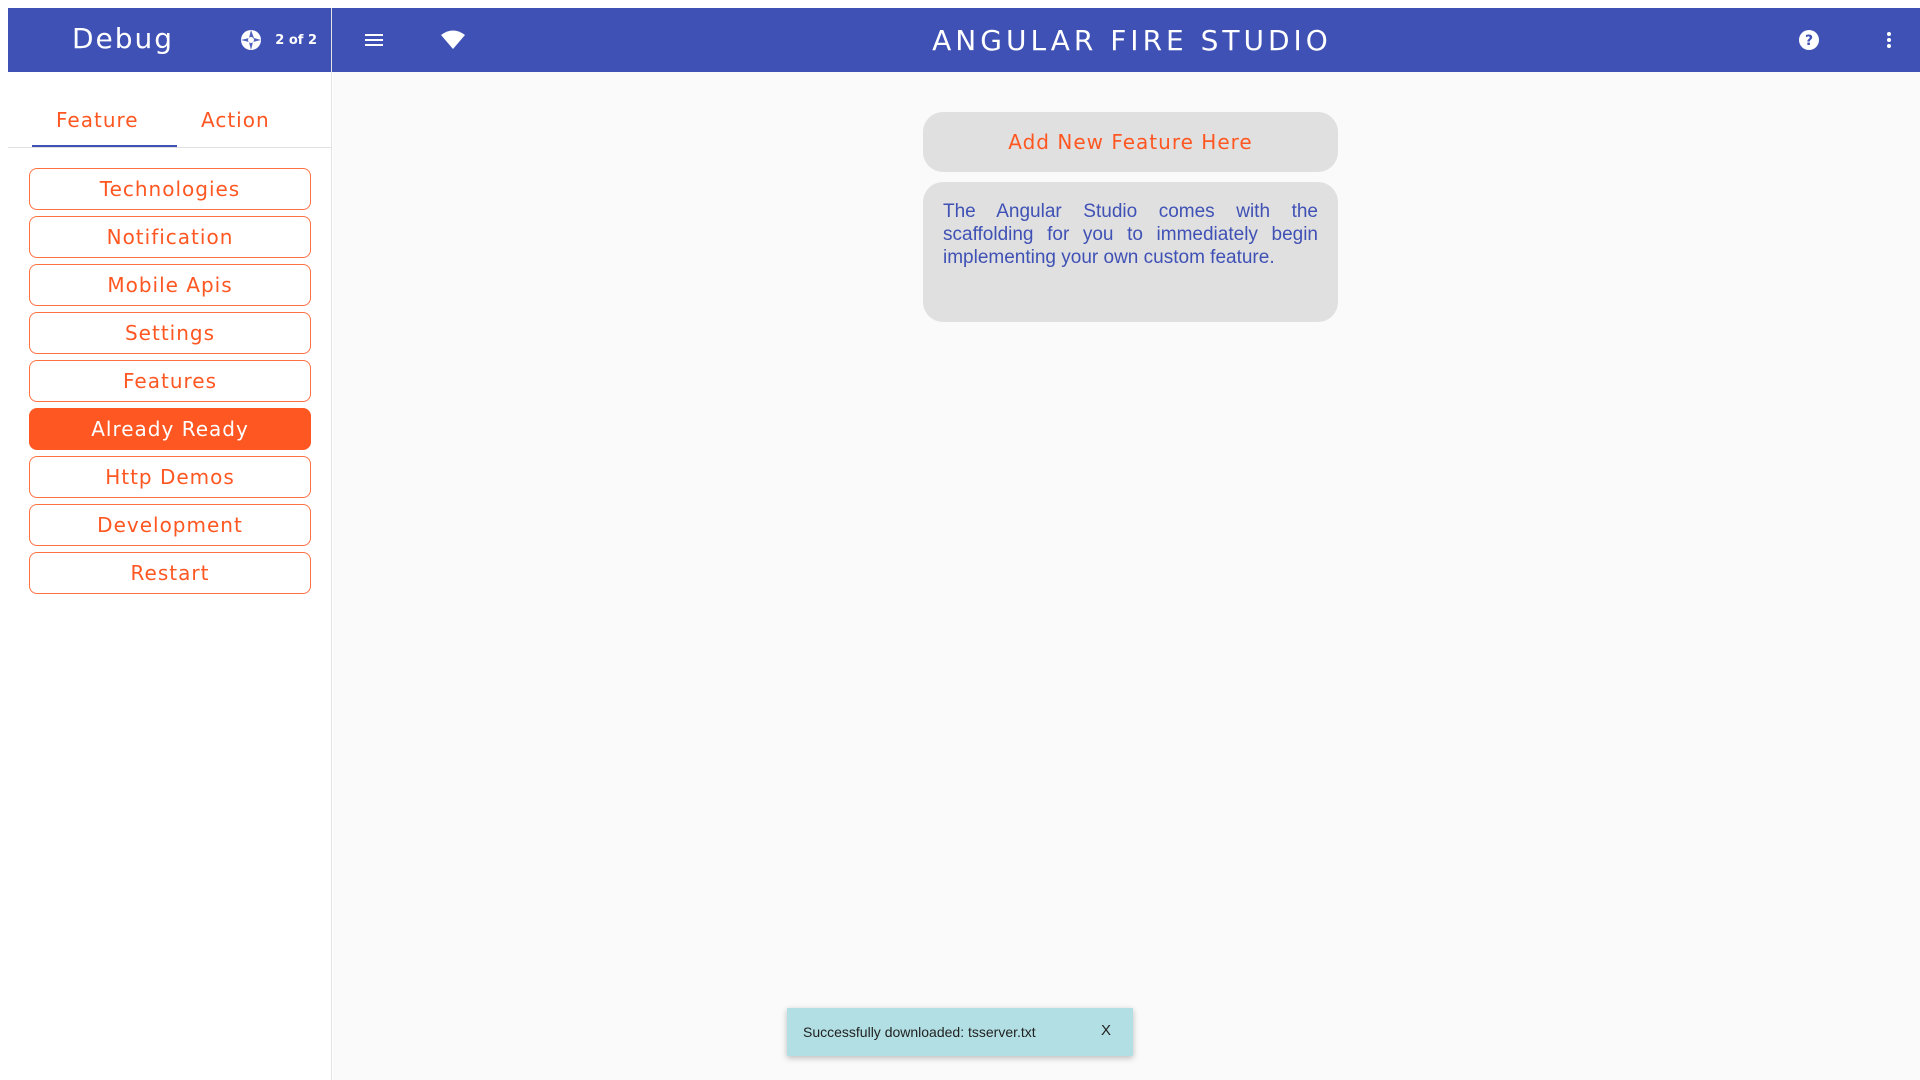 The width and height of the screenshot is (1920, 1080). Describe the element at coordinates (170, 123) in the screenshot. I see `sidebar-tabs: Feature Action` at that location.